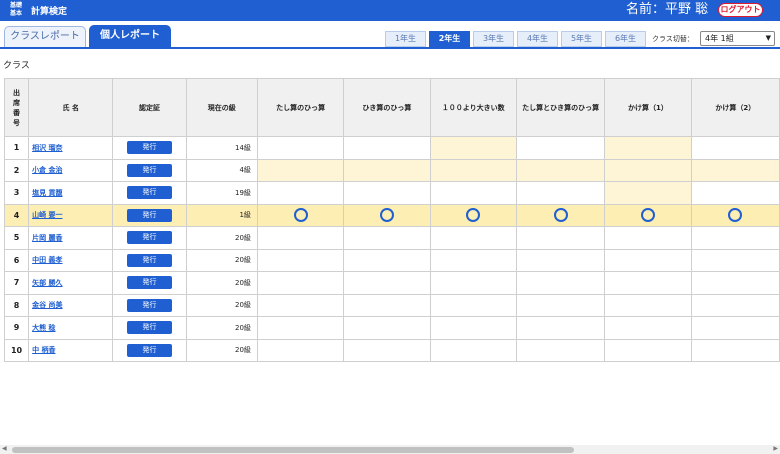  I want to click on student-name-link: 大熊 稔, so click(43, 328).